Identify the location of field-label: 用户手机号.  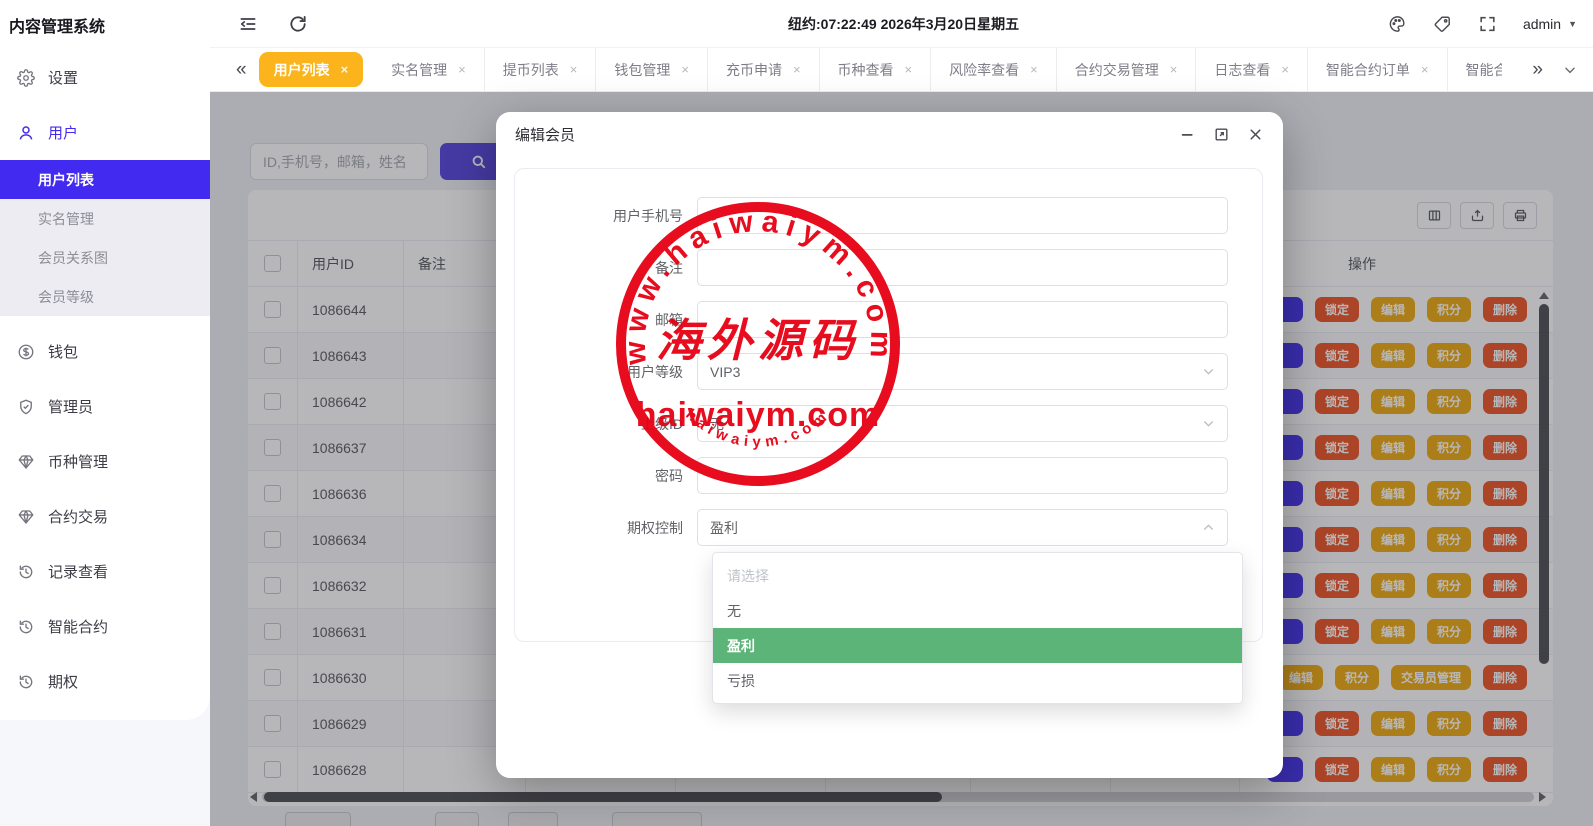
(648, 215).